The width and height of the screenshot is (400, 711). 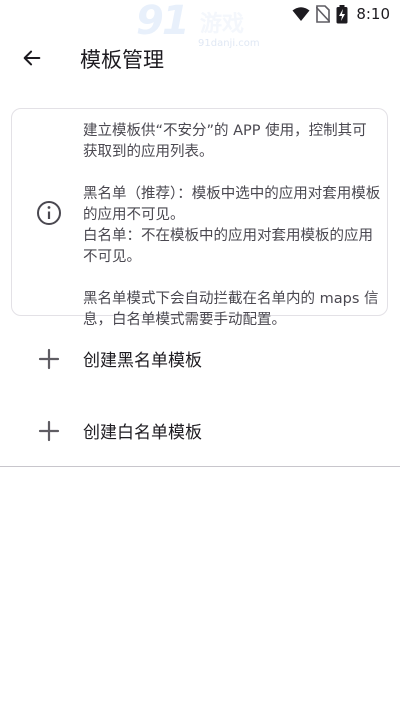 I want to click on create-blacklist-template-button: 创建黑名单模板, so click(x=200, y=359).